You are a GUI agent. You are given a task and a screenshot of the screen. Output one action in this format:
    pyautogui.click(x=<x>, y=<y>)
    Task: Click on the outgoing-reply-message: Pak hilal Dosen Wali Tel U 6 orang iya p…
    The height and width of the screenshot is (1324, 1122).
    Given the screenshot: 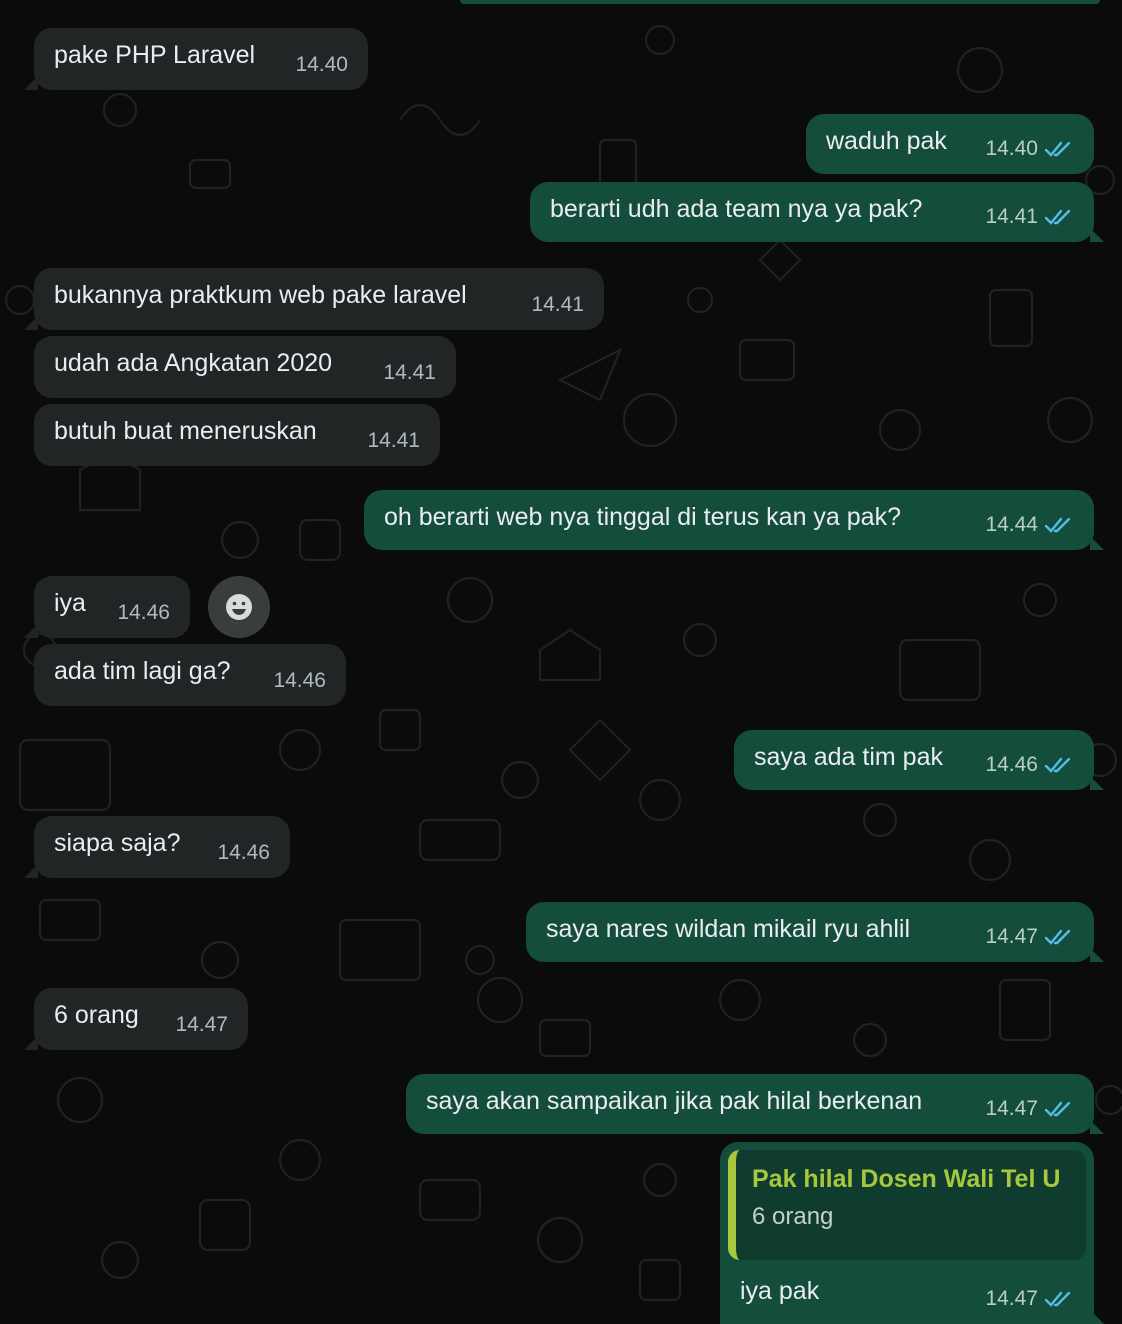 What is the action you would take?
    pyautogui.click(x=912, y=1233)
    